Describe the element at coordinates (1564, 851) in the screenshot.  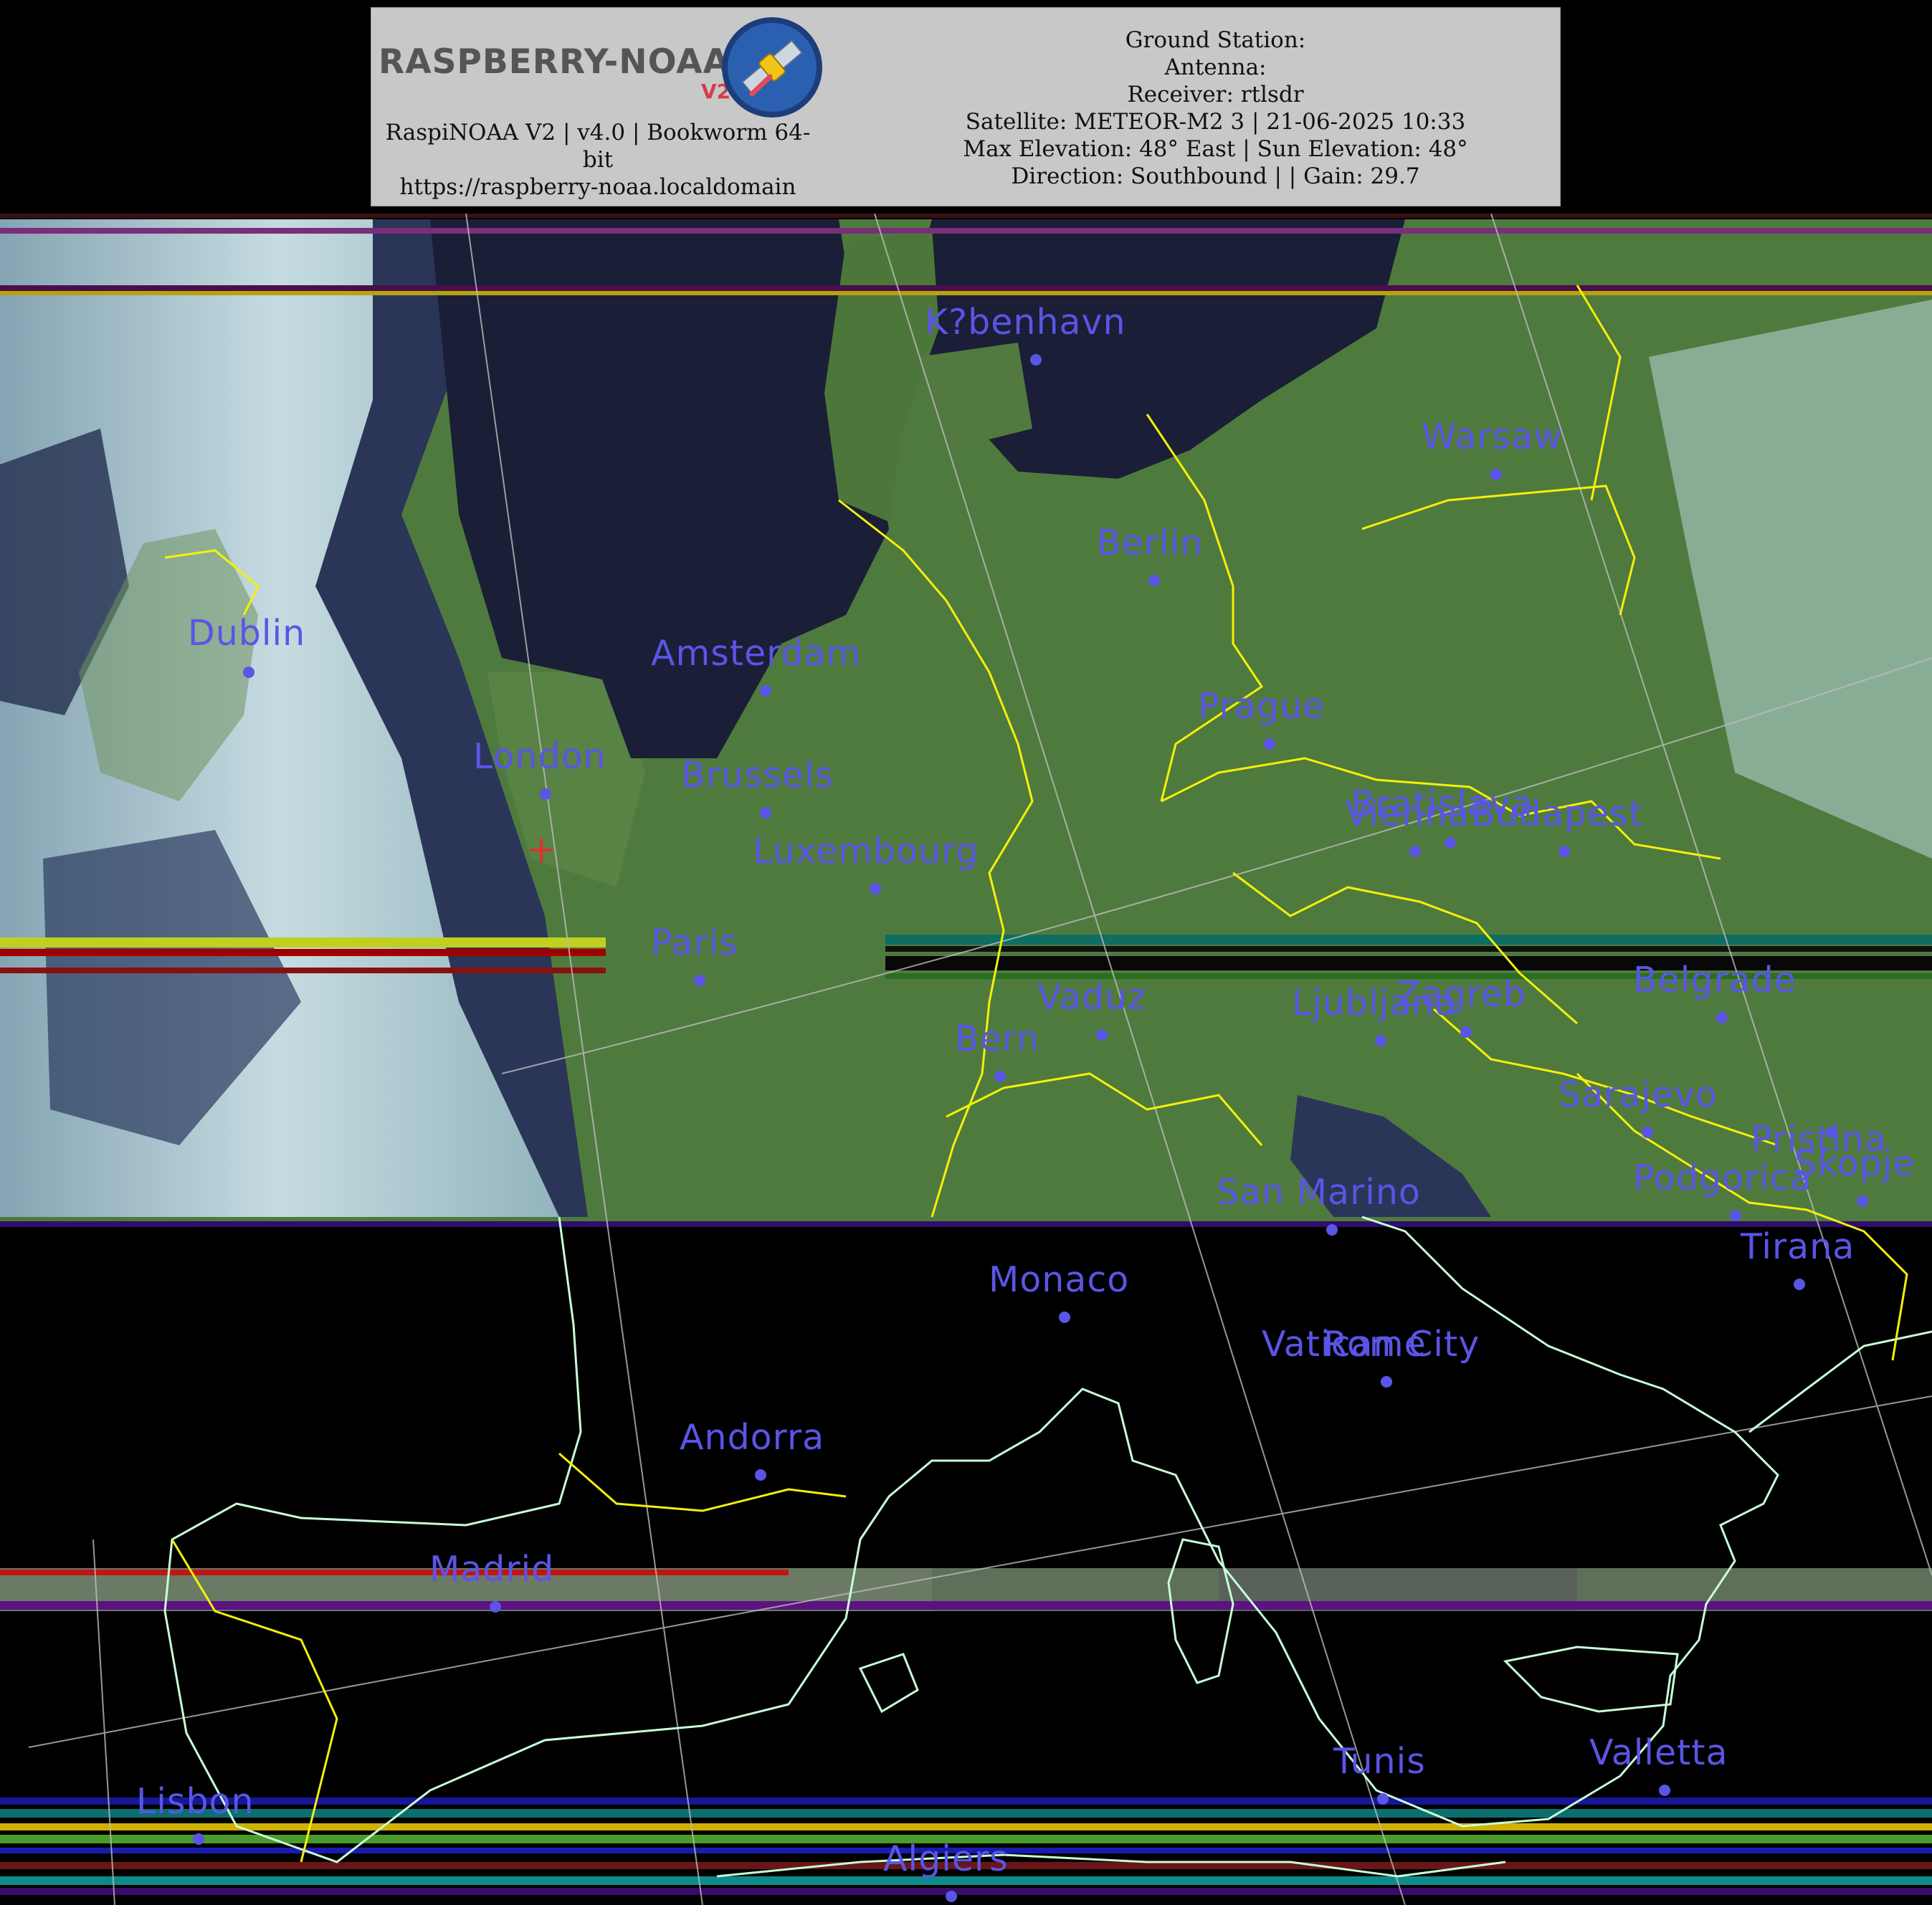
I see `city-marker-budapest` at that location.